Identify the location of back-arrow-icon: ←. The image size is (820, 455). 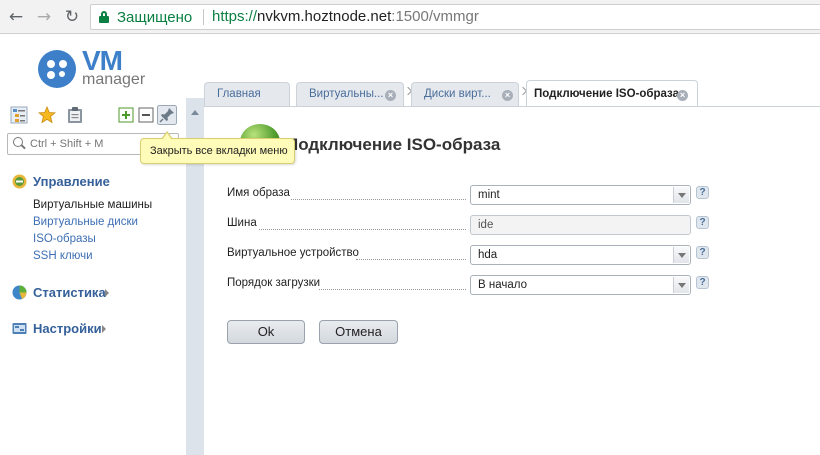
(16, 17).